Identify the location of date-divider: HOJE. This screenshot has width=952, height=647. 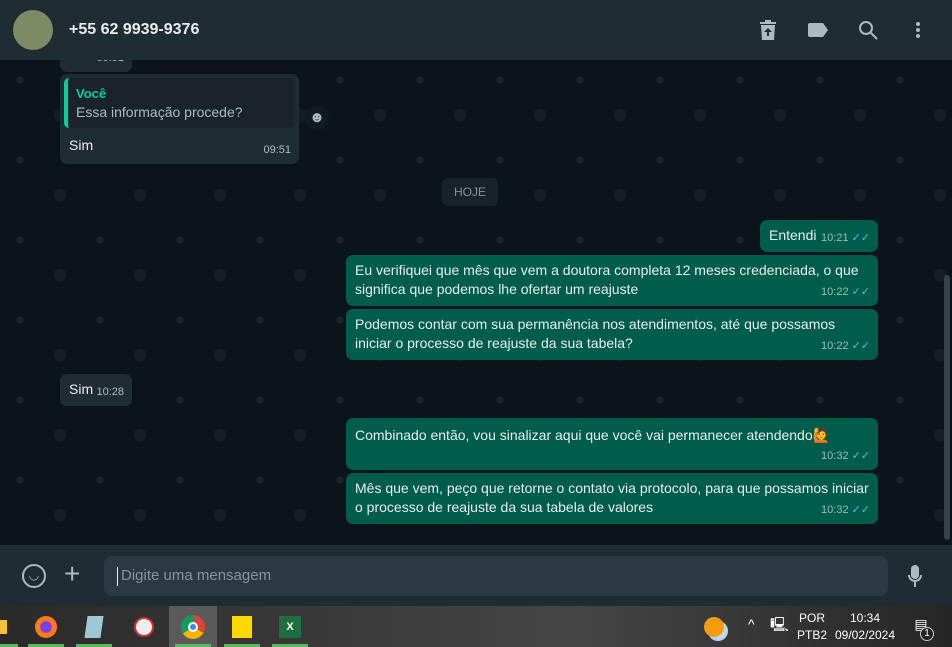
(470, 192).